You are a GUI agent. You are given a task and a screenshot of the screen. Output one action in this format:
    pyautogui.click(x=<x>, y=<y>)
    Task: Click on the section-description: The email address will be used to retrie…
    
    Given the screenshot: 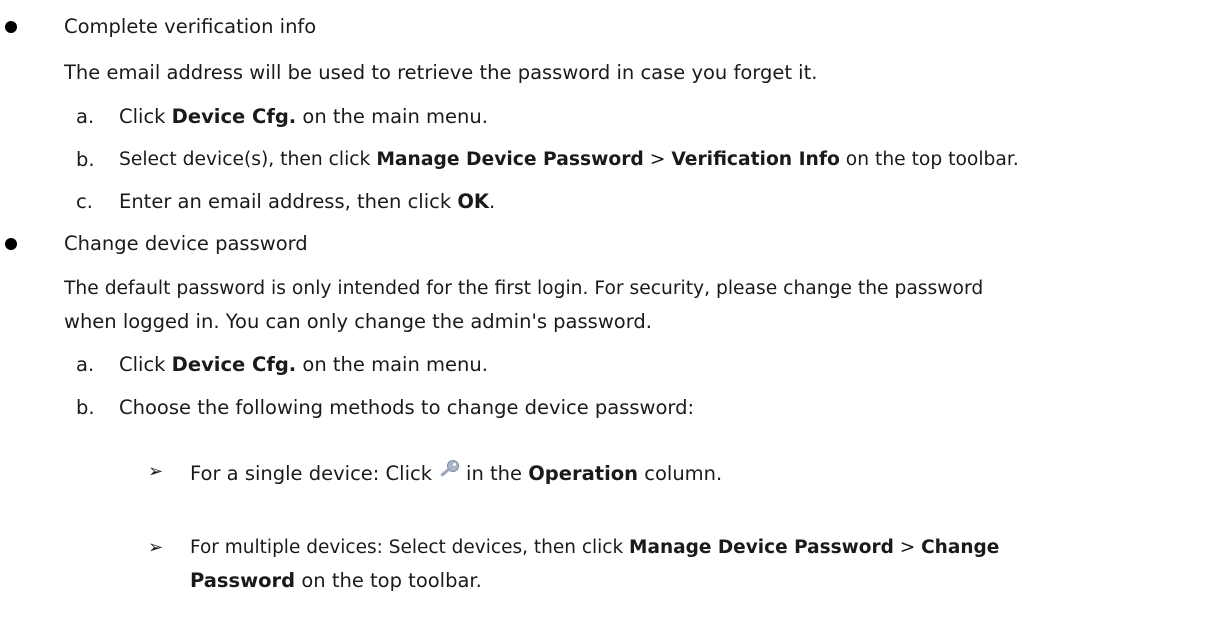 What is the action you would take?
    pyautogui.click(x=441, y=72)
    